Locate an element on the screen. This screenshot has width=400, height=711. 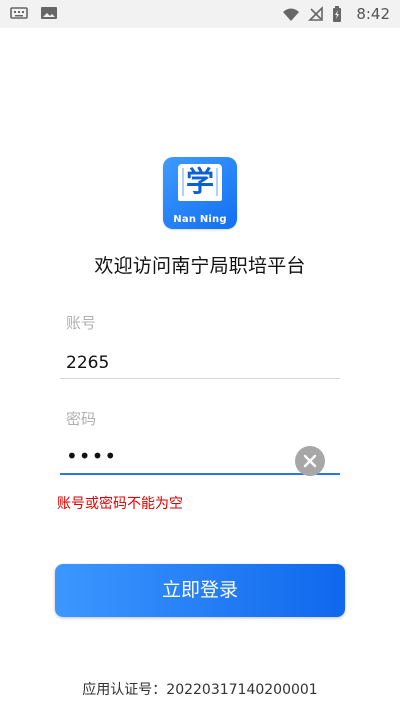
close-icon is located at coordinates (310, 461).